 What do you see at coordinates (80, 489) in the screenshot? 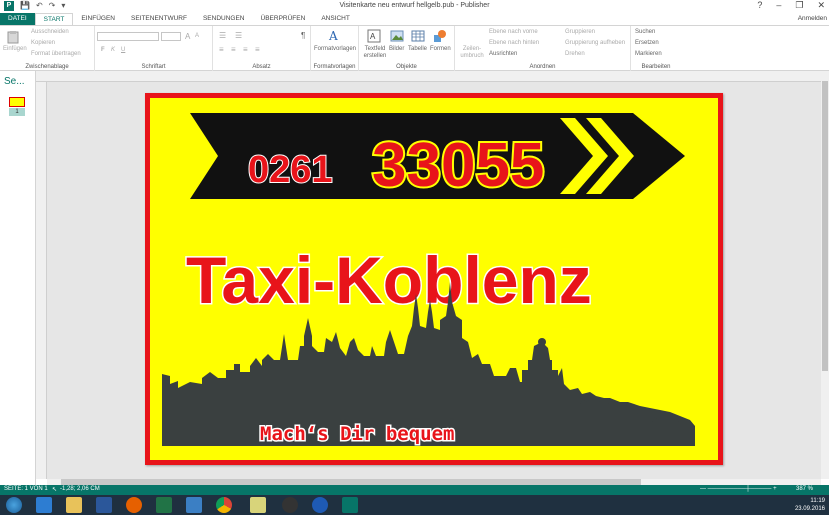
I see `cursor-position: -1,28; 2,06 CM` at bounding box center [80, 489].